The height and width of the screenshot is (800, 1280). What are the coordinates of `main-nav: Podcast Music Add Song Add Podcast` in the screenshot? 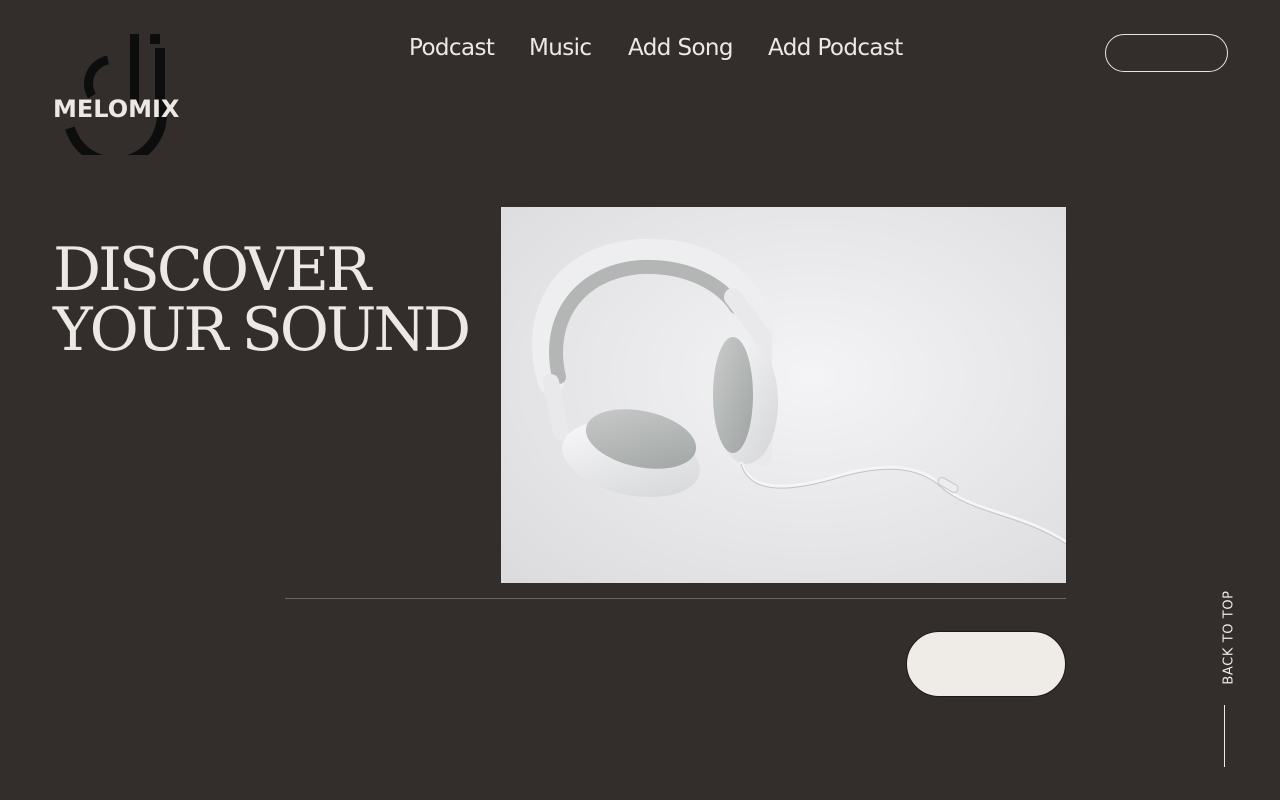 It's located at (640, 48).